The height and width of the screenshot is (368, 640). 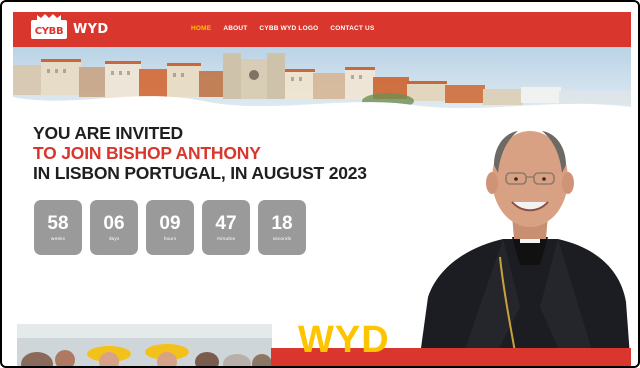 I want to click on countdown-unit: minutes, so click(x=226, y=239).